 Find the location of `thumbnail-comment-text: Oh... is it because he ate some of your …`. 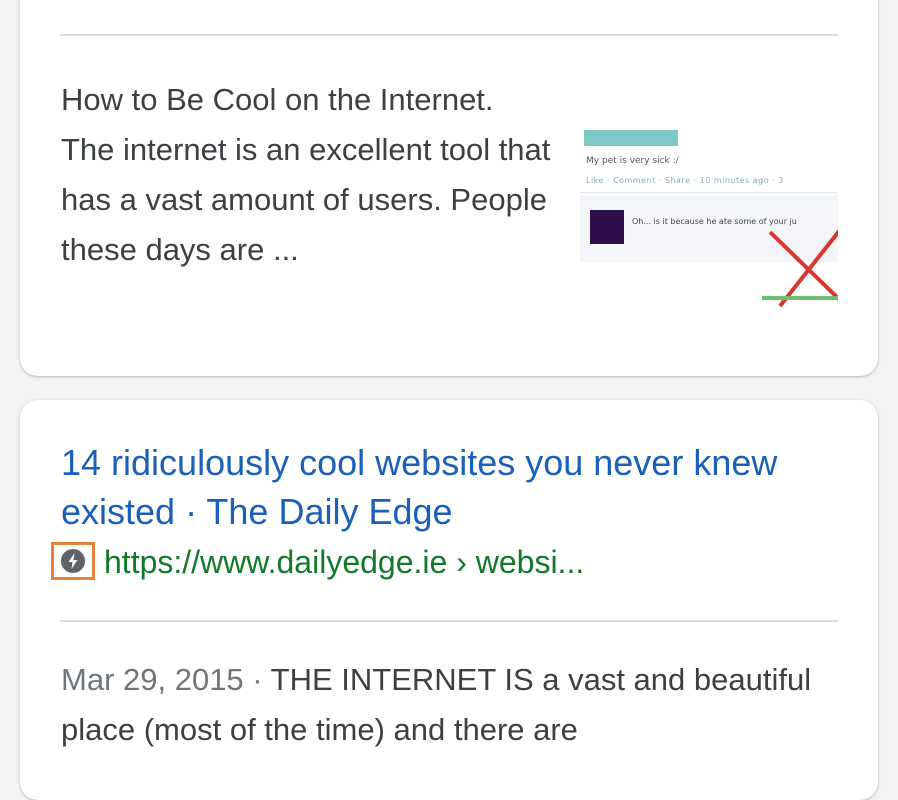

thumbnail-comment-text: Oh... is it because he ate some of your … is located at coordinates (714, 221).